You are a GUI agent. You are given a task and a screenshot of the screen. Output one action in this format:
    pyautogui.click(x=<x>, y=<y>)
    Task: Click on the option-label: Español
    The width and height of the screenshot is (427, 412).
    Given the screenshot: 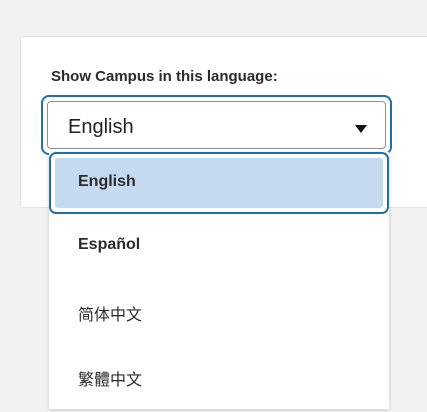 What is the action you would take?
    pyautogui.click(x=109, y=244)
    